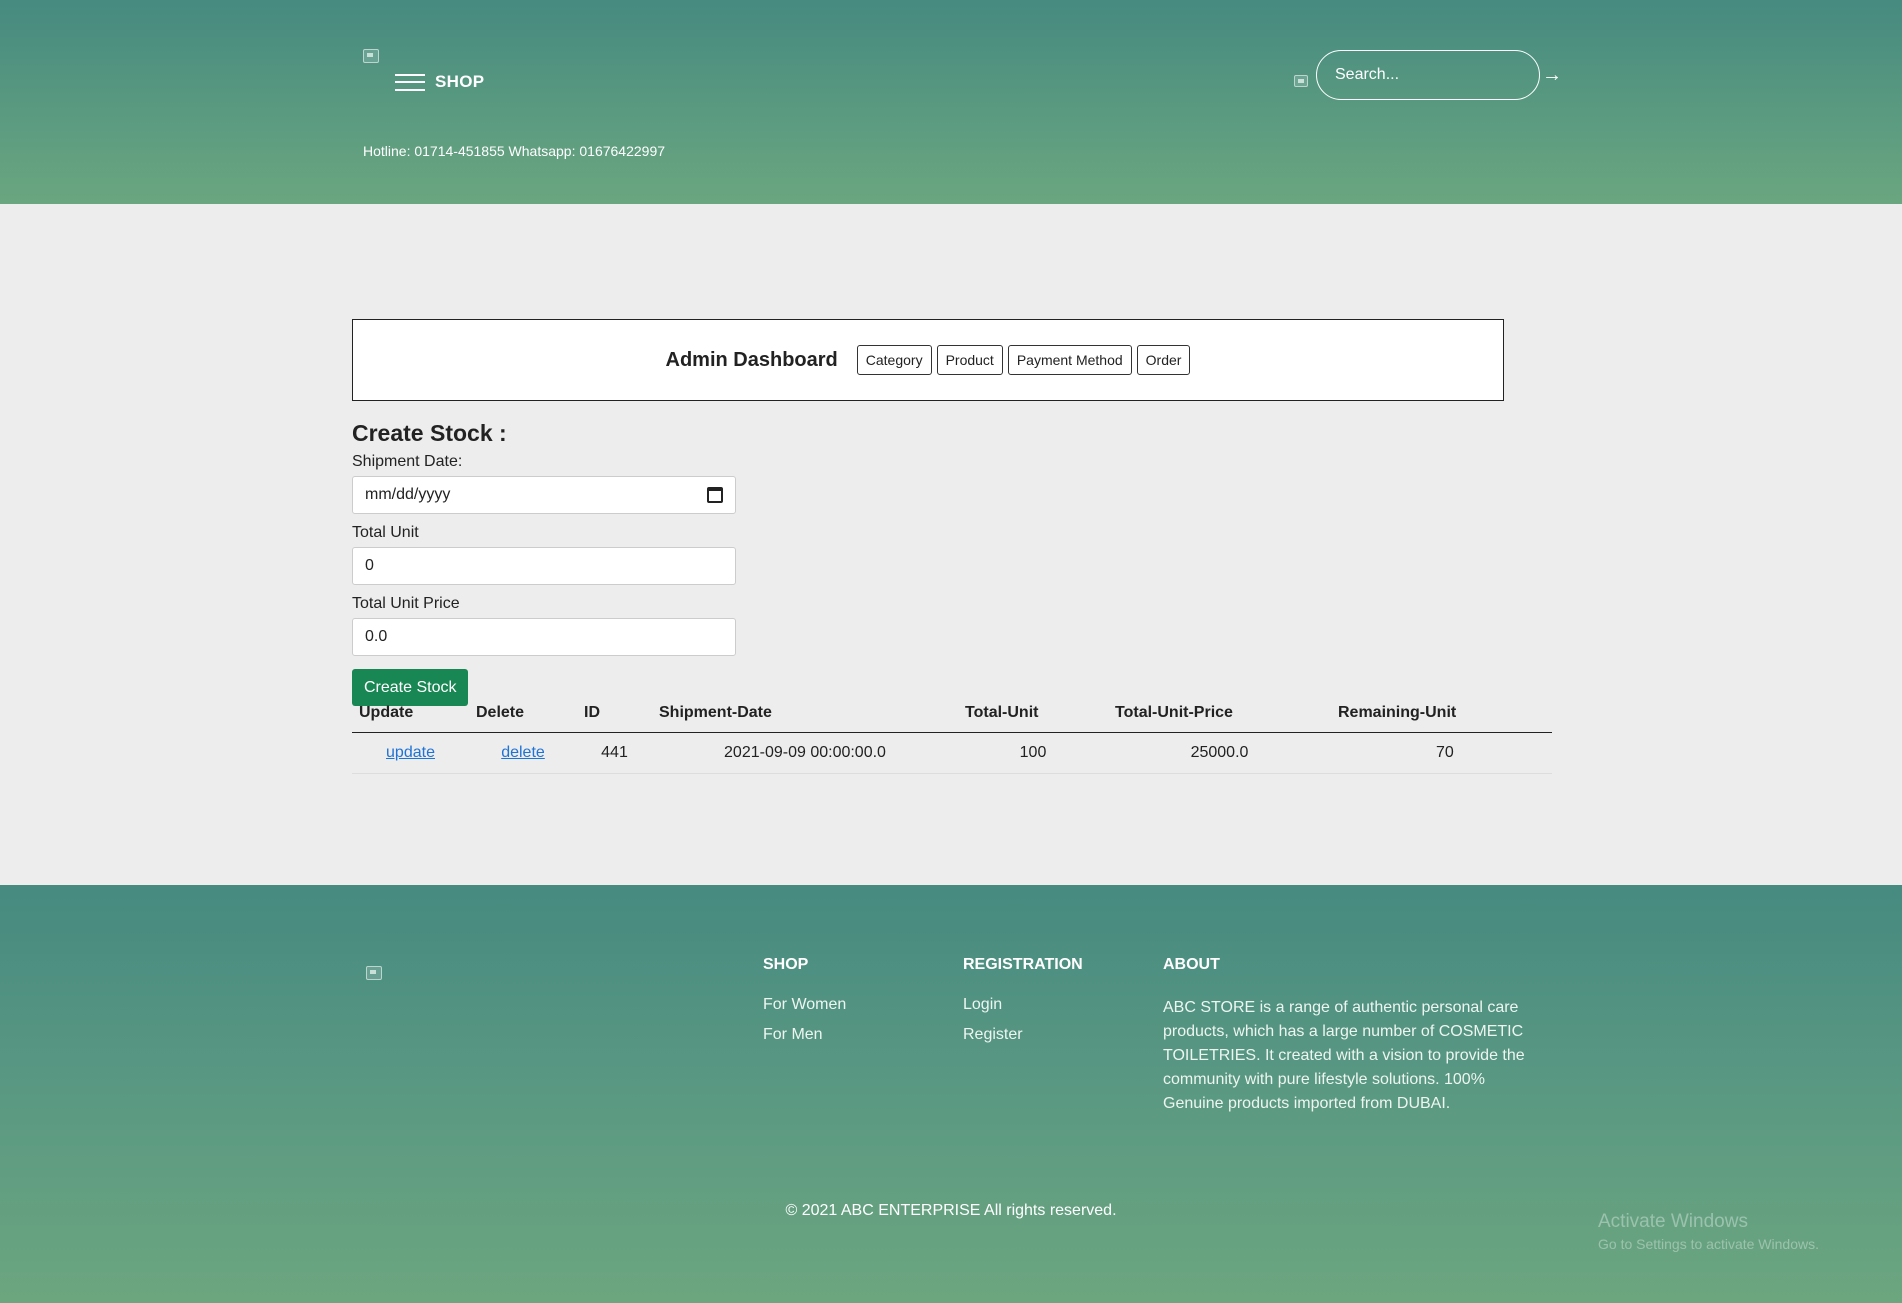 This screenshot has width=1902, height=1303. What do you see at coordinates (1069, 360) in the screenshot?
I see `payment-method-button: Payment Method` at bounding box center [1069, 360].